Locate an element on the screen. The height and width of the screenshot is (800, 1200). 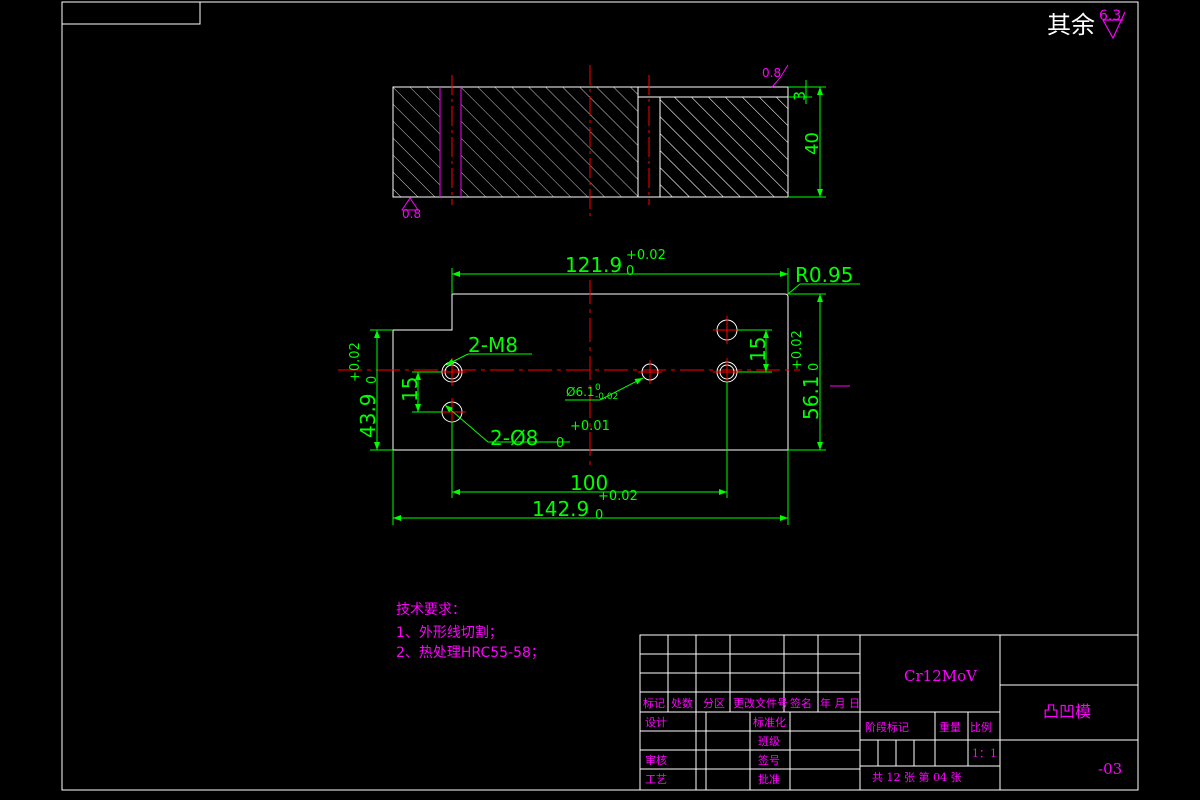
hole-small-center is located at coordinates (650, 372).